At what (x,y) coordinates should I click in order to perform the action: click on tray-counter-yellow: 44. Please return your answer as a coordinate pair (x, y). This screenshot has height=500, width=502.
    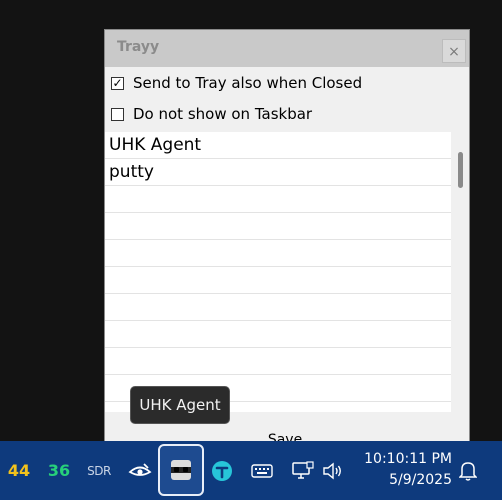
    Looking at the image, I should click on (19, 470).